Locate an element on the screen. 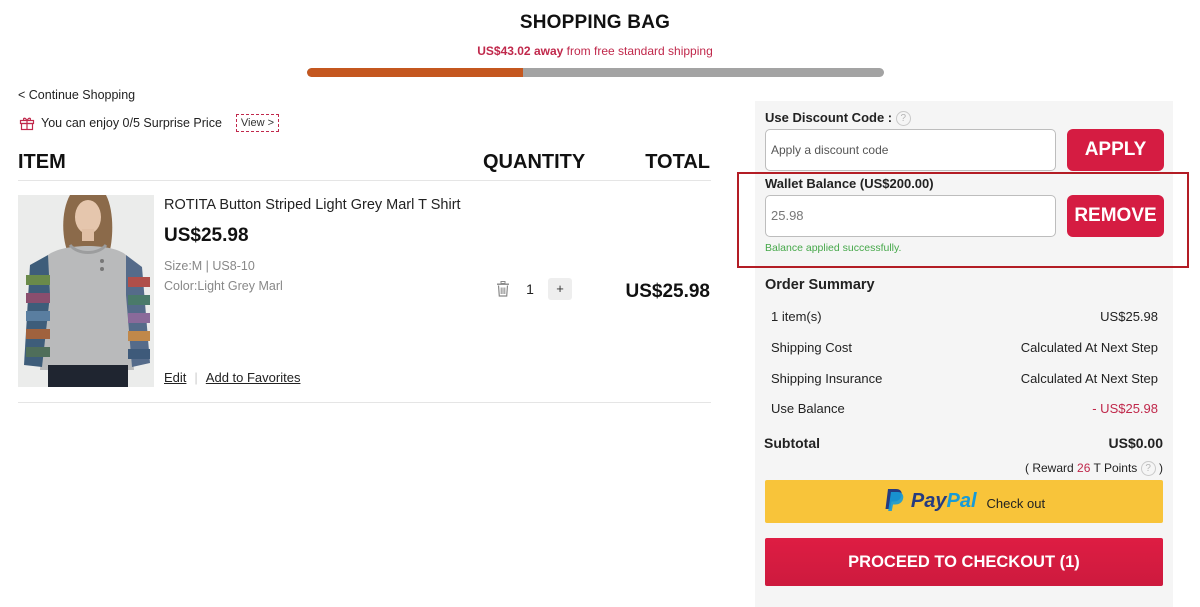  proceed-to-checkout-button: PROCEED TO CHECKOUT (1) is located at coordinates (964, 562).